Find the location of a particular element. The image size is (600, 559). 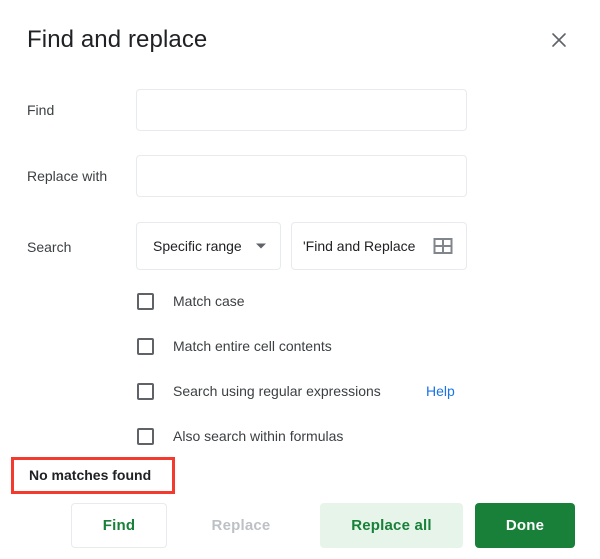

regex-help-link: Help is located at coordinates (440, 391).